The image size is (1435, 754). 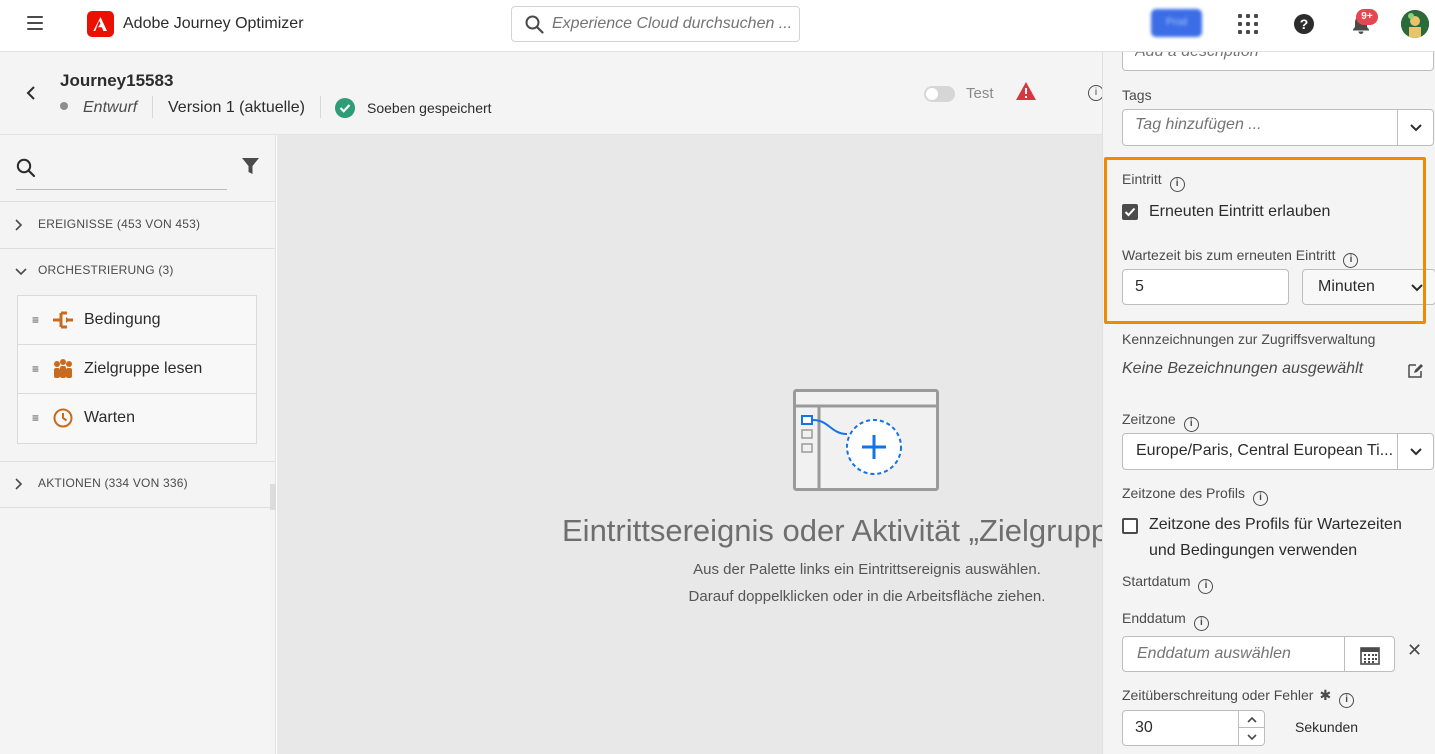 I want to click on profile-timezone-checkbox, so click(x=1130, y=526).